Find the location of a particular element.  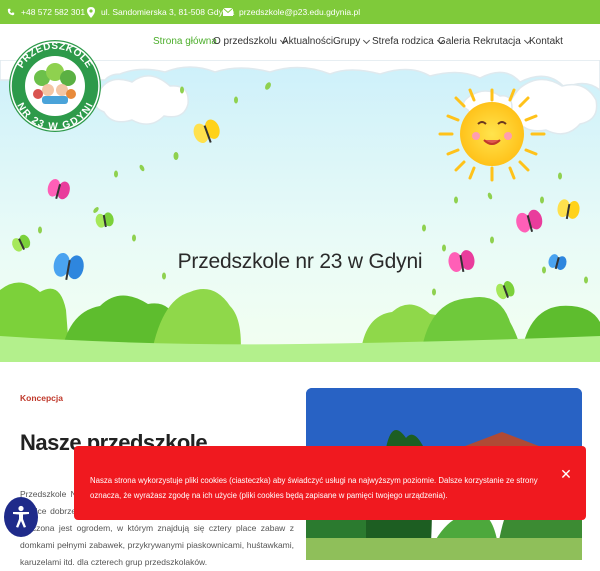

accessibility-button is located at coordinates (21, 517).